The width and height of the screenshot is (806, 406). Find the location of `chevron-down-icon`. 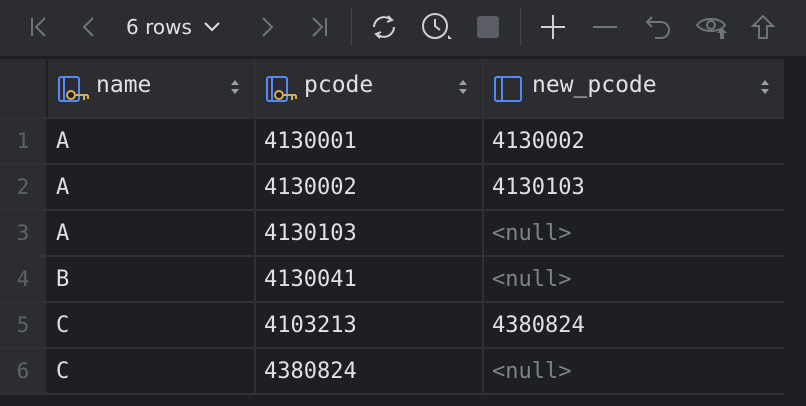

chevron-down-icon is located at coordinates (212, 27).